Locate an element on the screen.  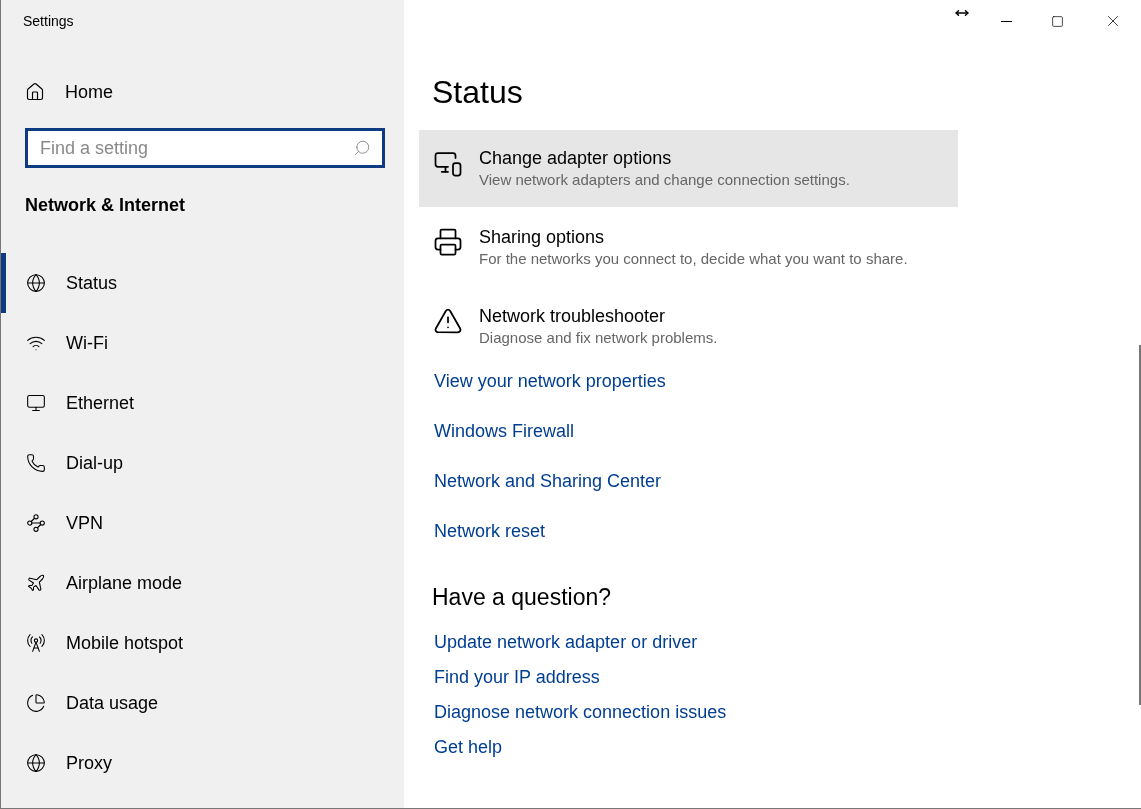
settings-link: Windows Firewall is located at coordinates (504, 431).